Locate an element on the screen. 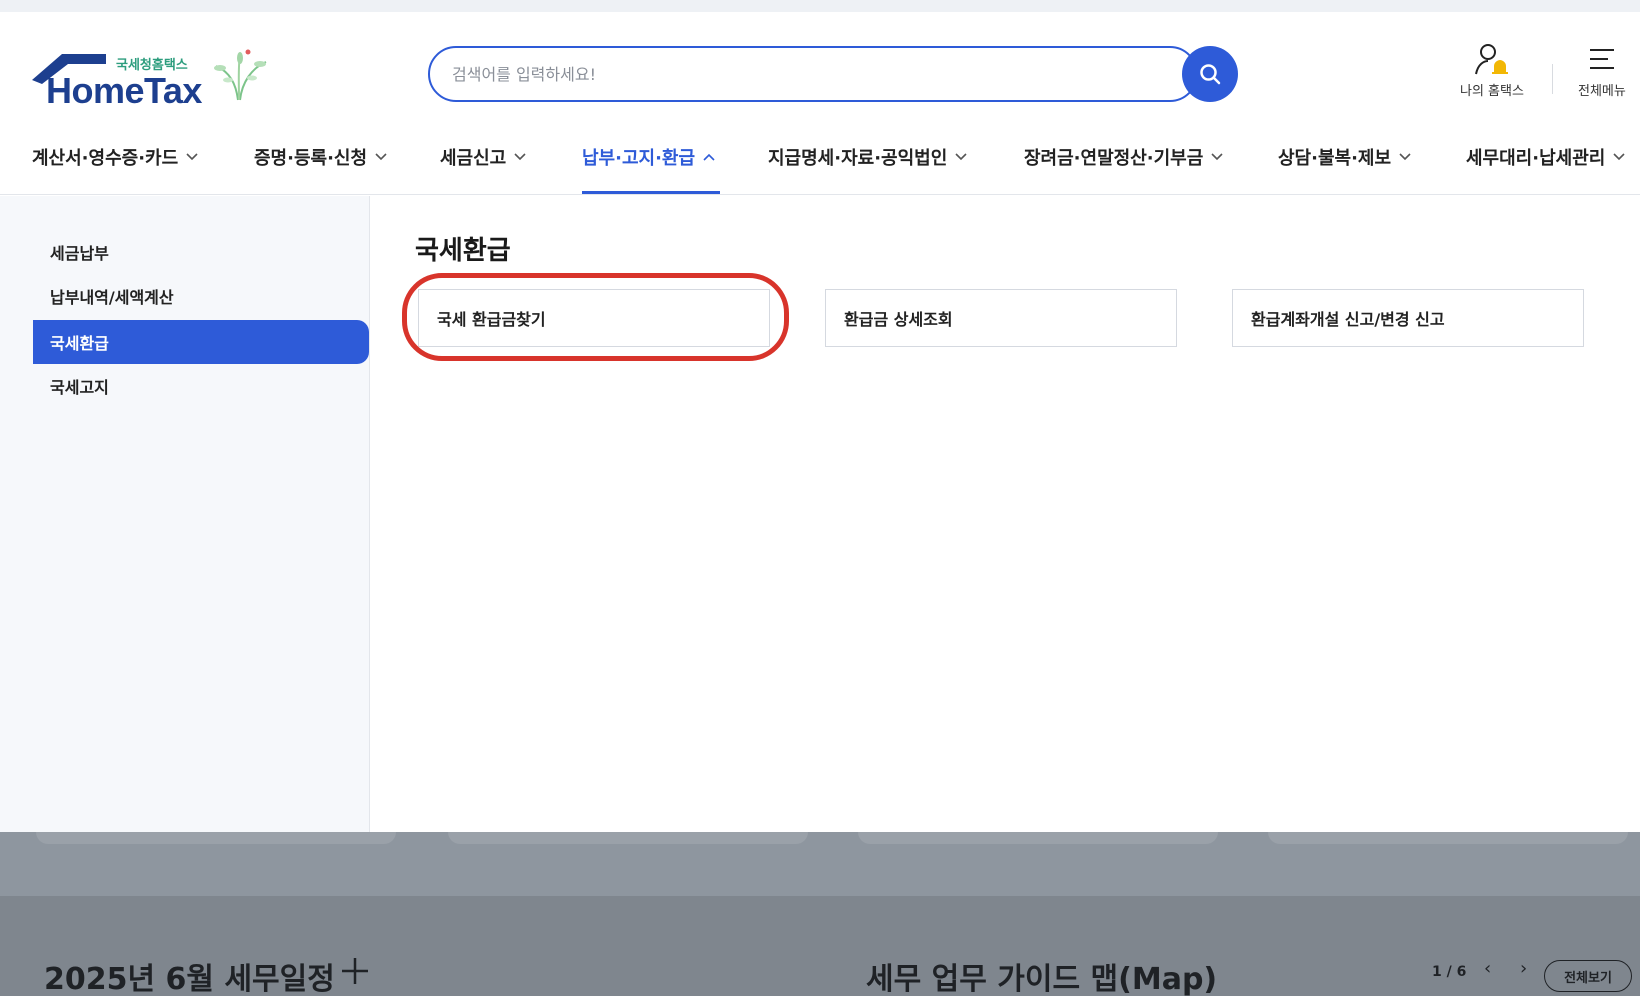  plant-decoration-icon is located at coordinates (240, 75).